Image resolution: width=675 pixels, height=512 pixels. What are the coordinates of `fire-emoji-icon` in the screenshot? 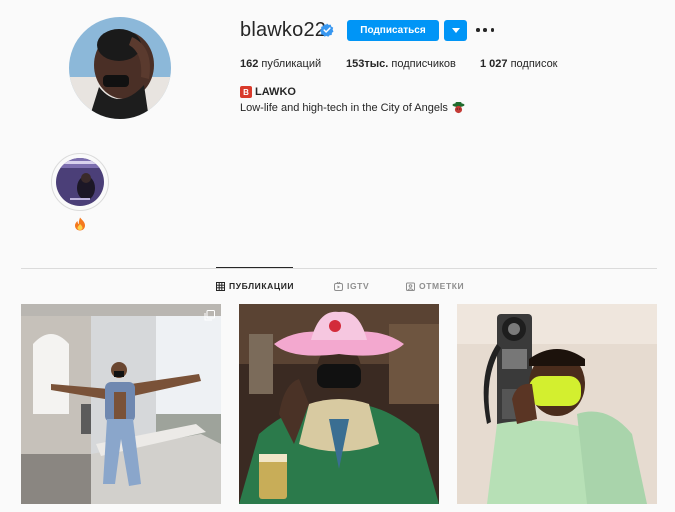 It's located at (80, 224).